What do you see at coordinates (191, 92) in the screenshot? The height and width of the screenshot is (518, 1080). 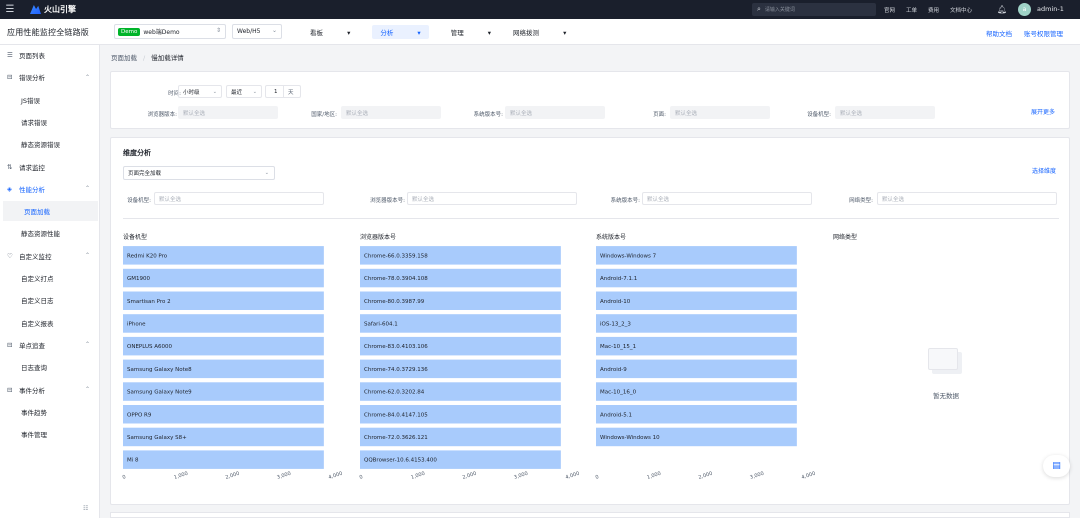 I see `granularity-value: 小时级` at bounding box center [191, 92].